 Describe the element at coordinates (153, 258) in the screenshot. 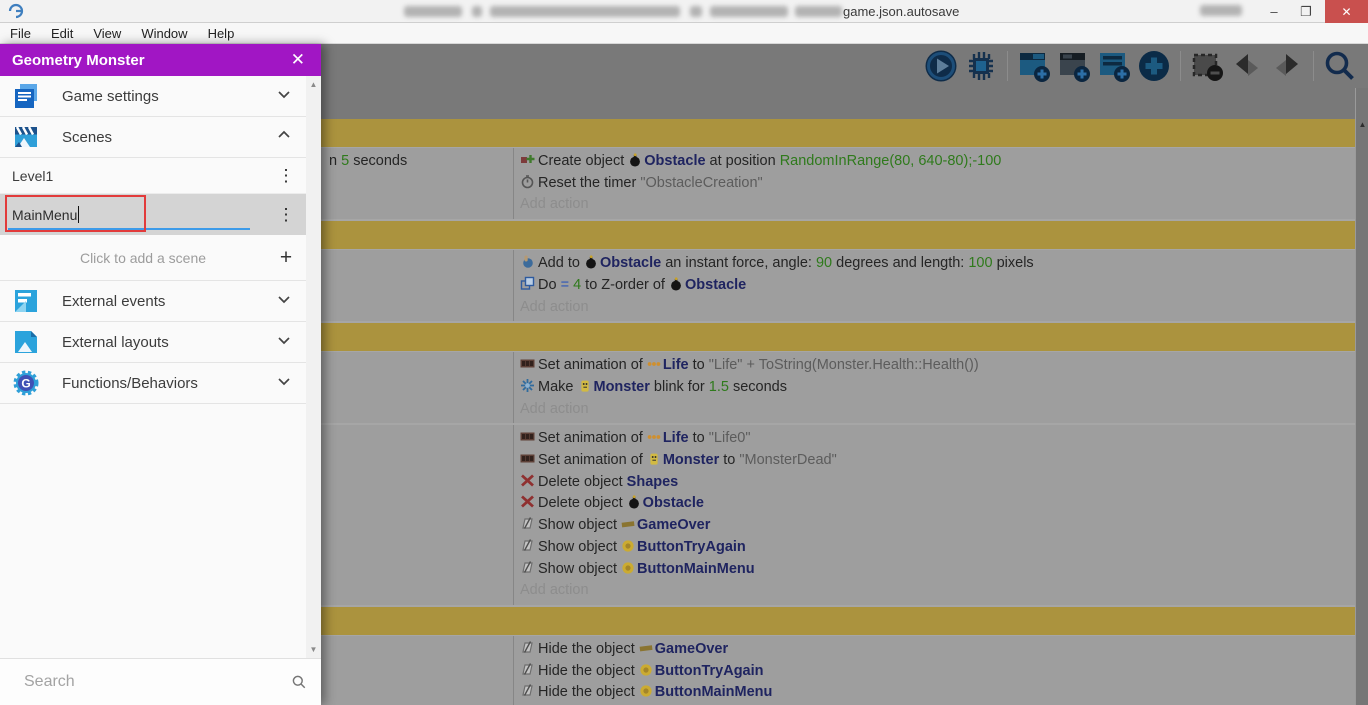

I see `add-scene-row: Click to add a scene +` at that location.